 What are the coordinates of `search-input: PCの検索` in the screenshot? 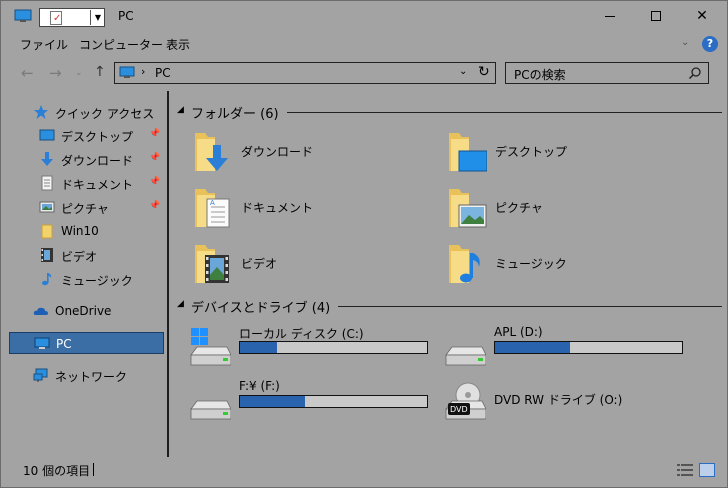 It's located at (607, 73).